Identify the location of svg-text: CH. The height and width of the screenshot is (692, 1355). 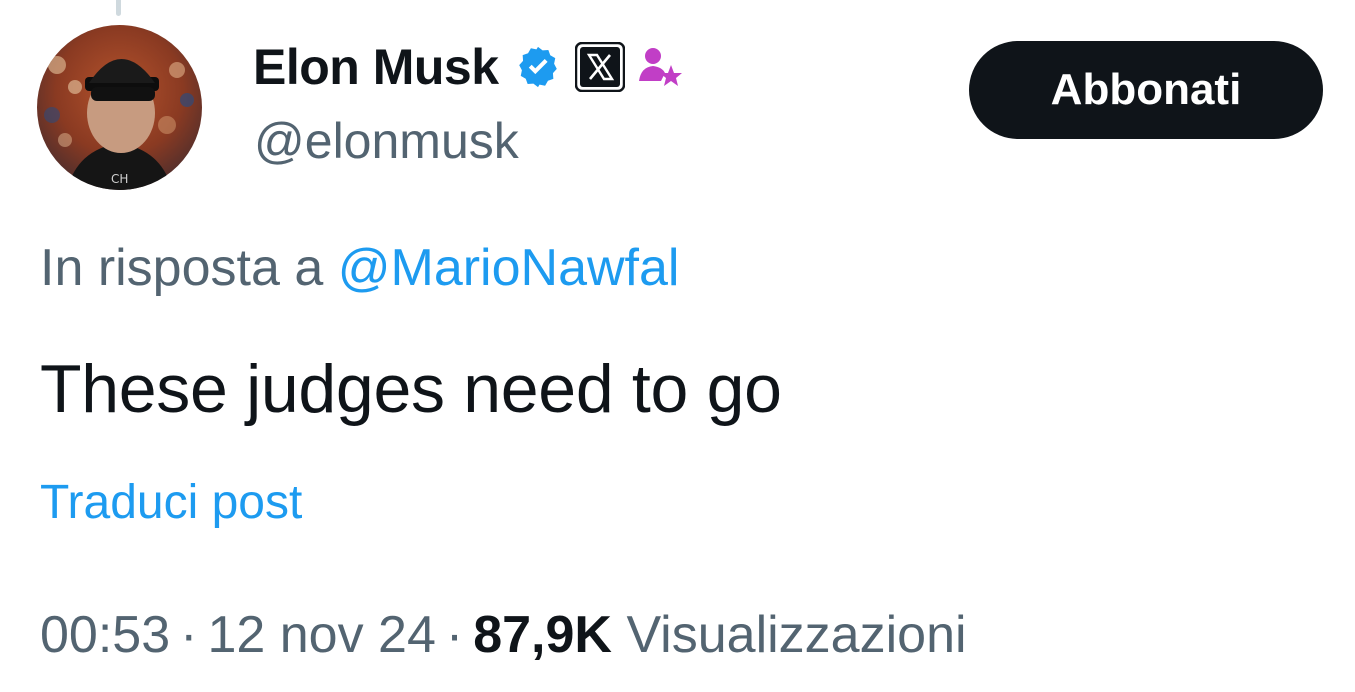
(119, 179).